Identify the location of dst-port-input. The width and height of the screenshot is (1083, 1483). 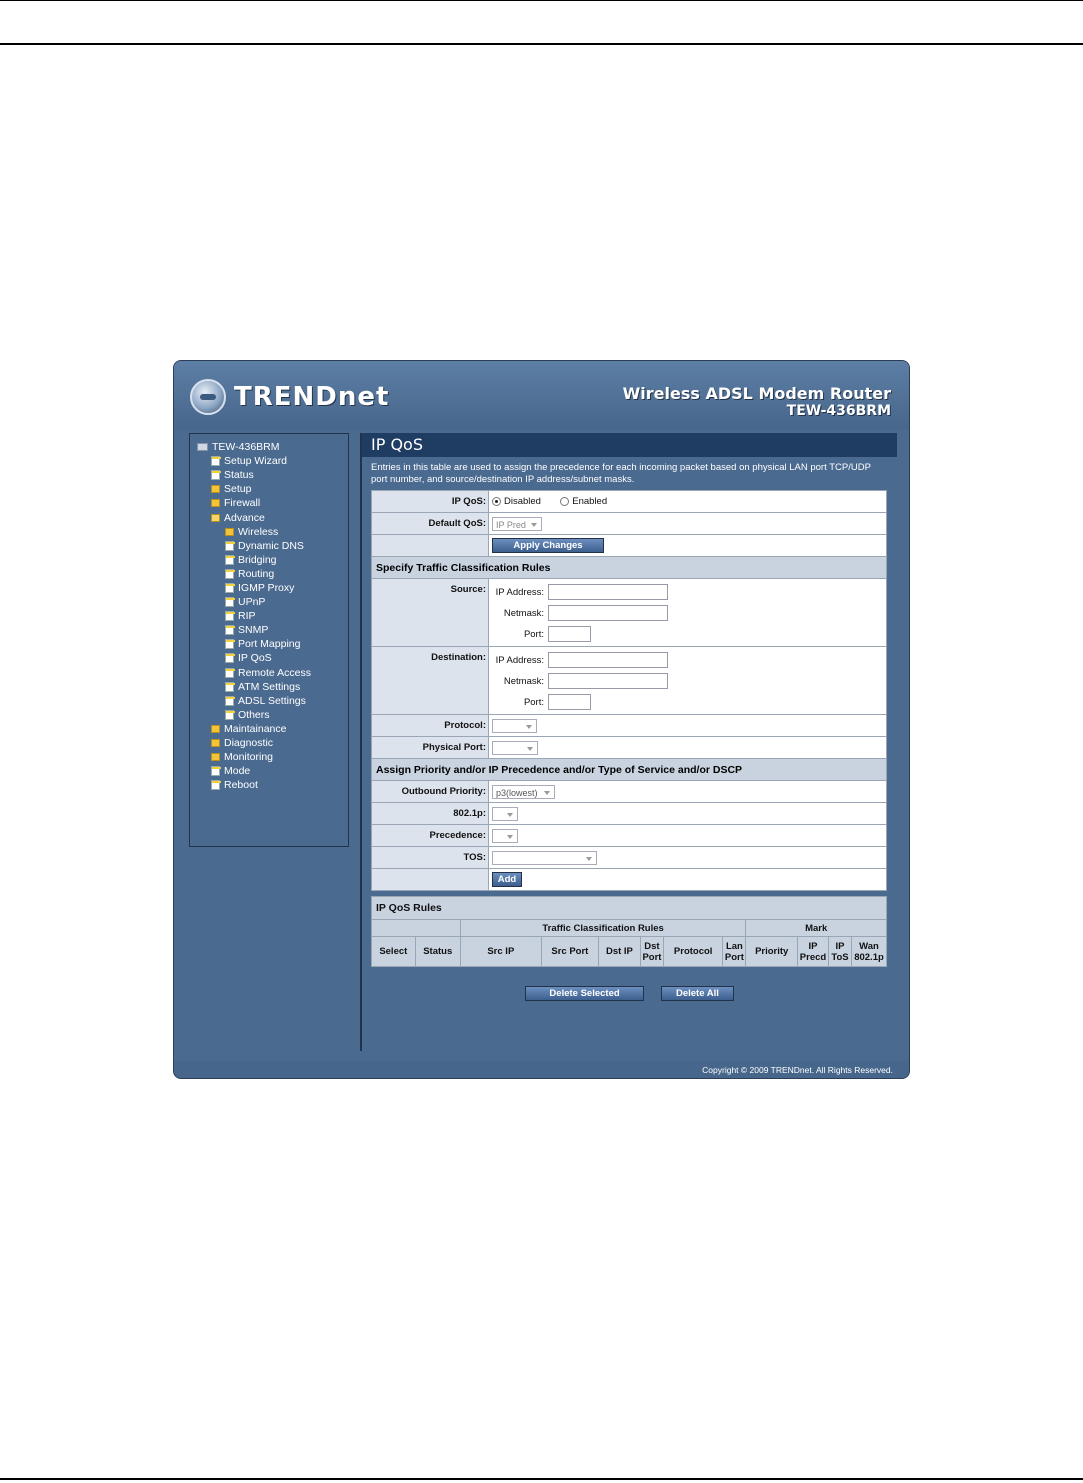
(569, 702).